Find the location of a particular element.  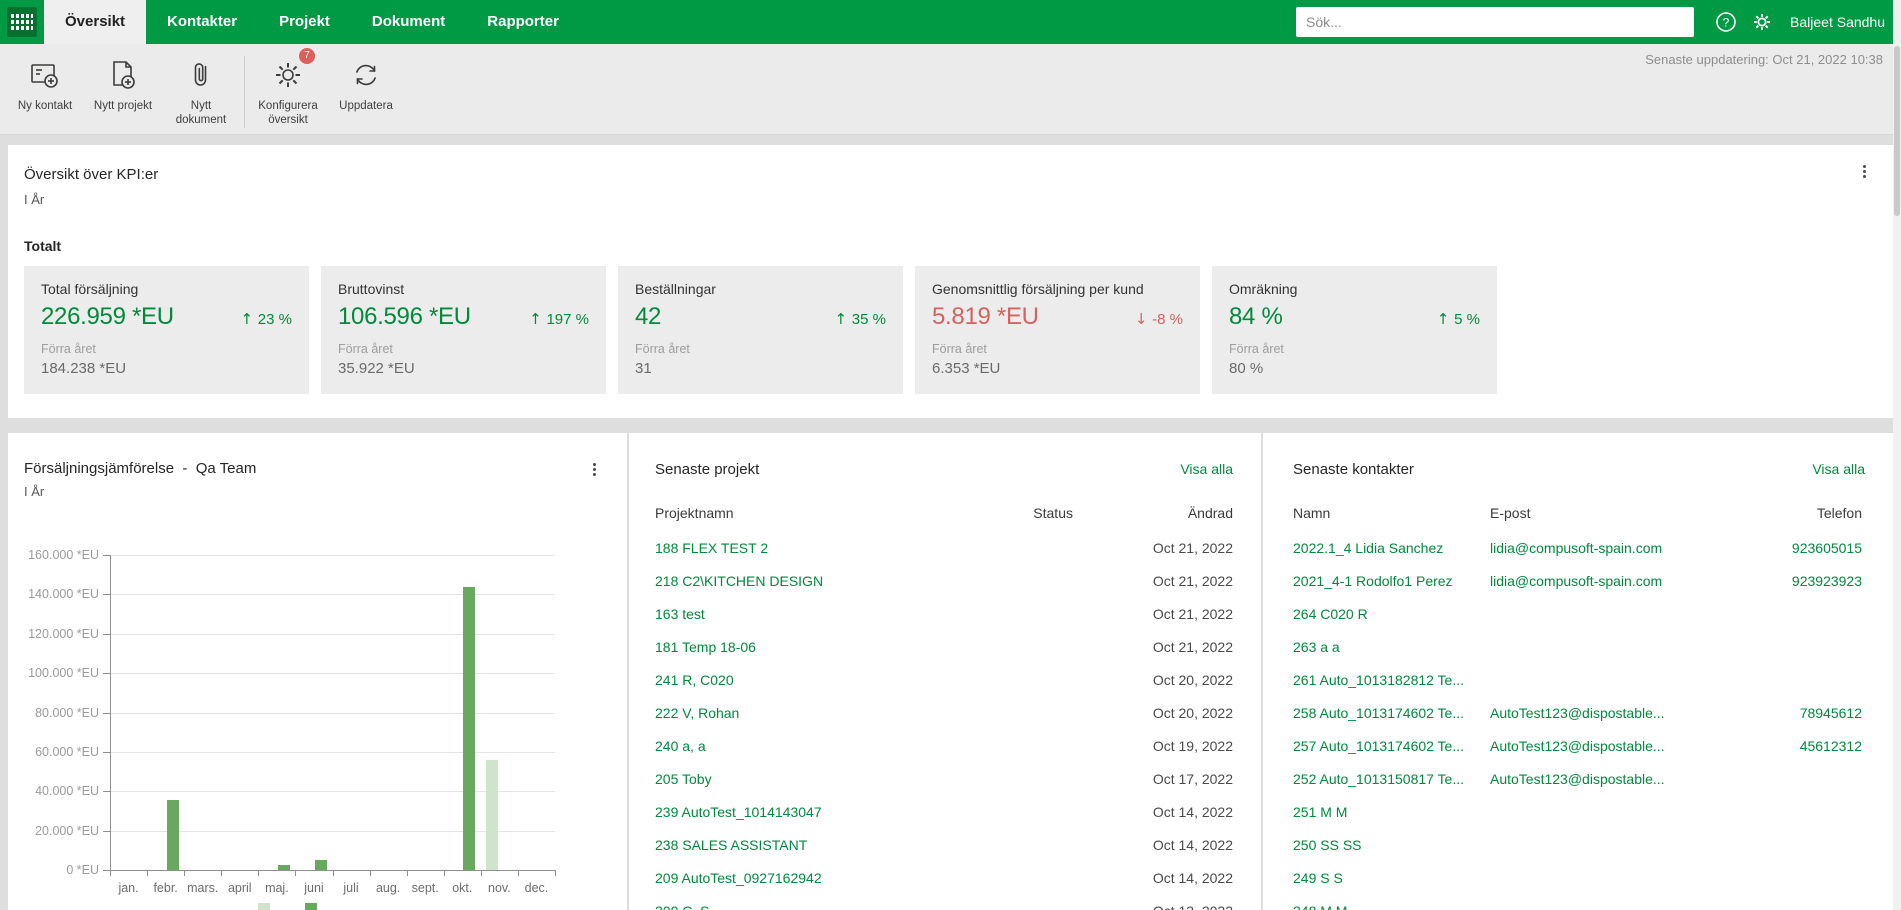

contact-name-link: 248 M M is located at coordinates (1391, 906).